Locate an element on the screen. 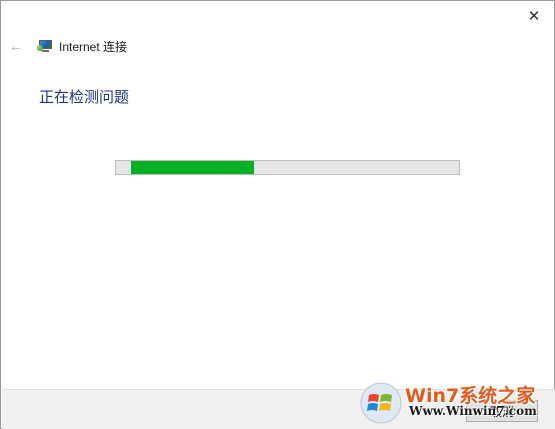 The width and height of the screenshot is (555, 429). page-heading: 正在检测问题 is located at coordinates (84, 97).